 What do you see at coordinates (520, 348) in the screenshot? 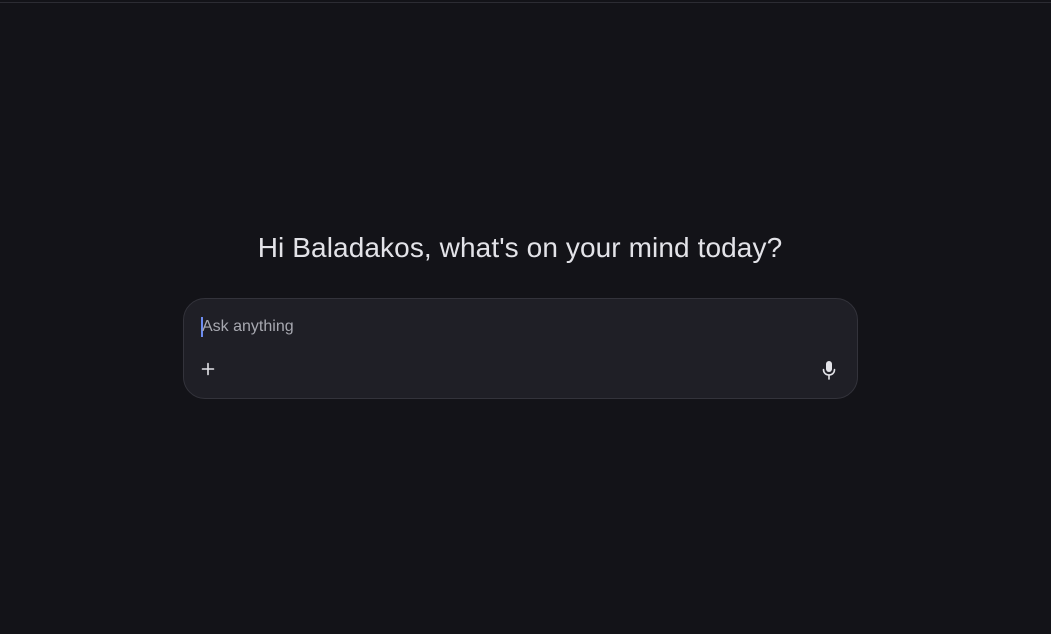
I see `prompt-composer` at bounding box center [520, 348].